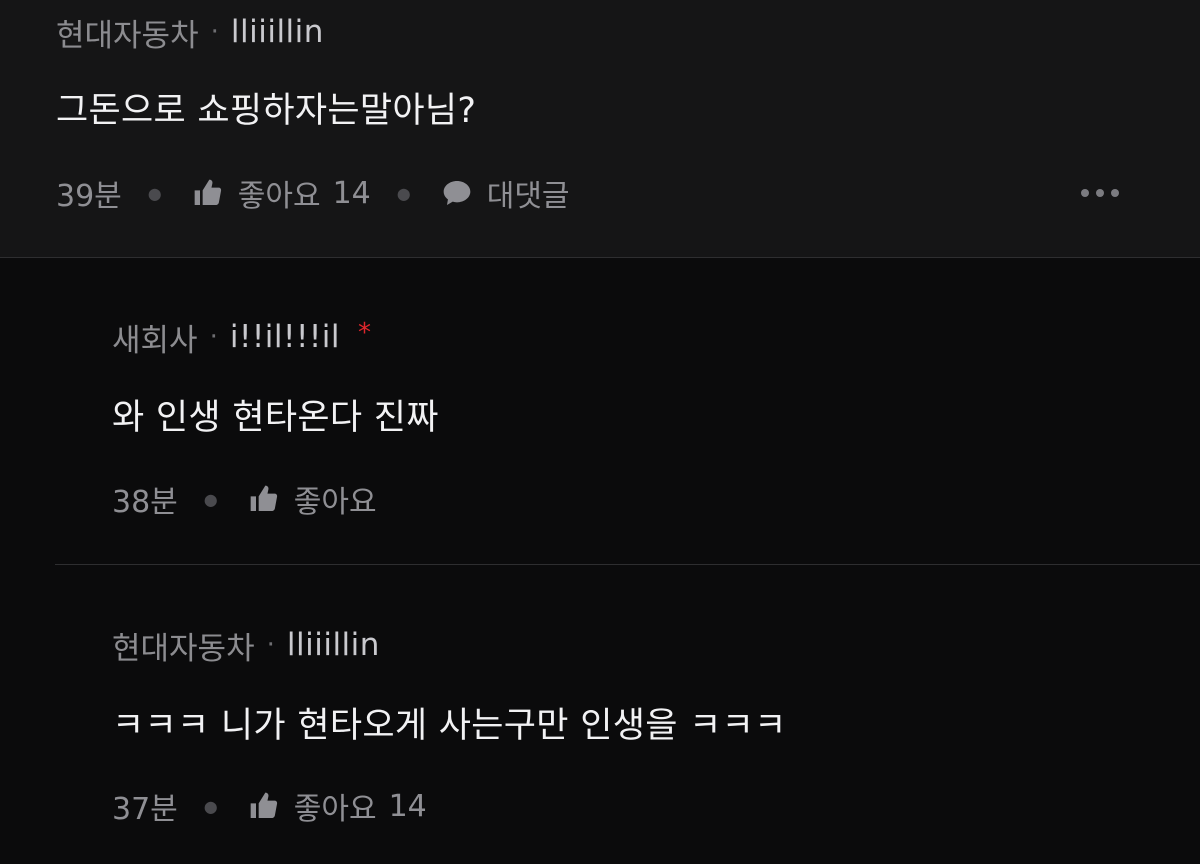 Image resolution: width=1200 pixels, height=864 pixels. I want to click on comment-text: 그돈으로 쇼핑하자는말아님?, so click(266, 111).